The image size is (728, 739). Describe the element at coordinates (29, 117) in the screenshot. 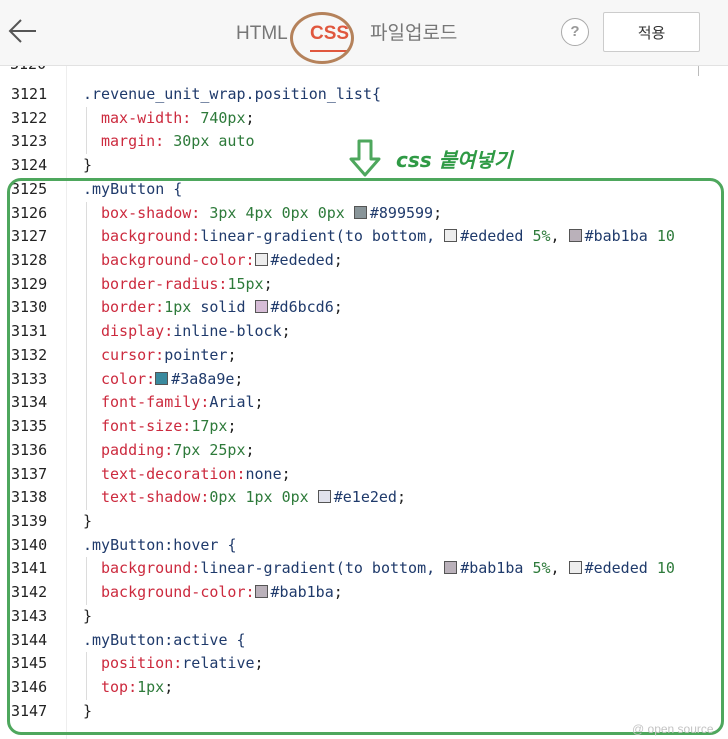

I see `line-number: 3122` at that location.